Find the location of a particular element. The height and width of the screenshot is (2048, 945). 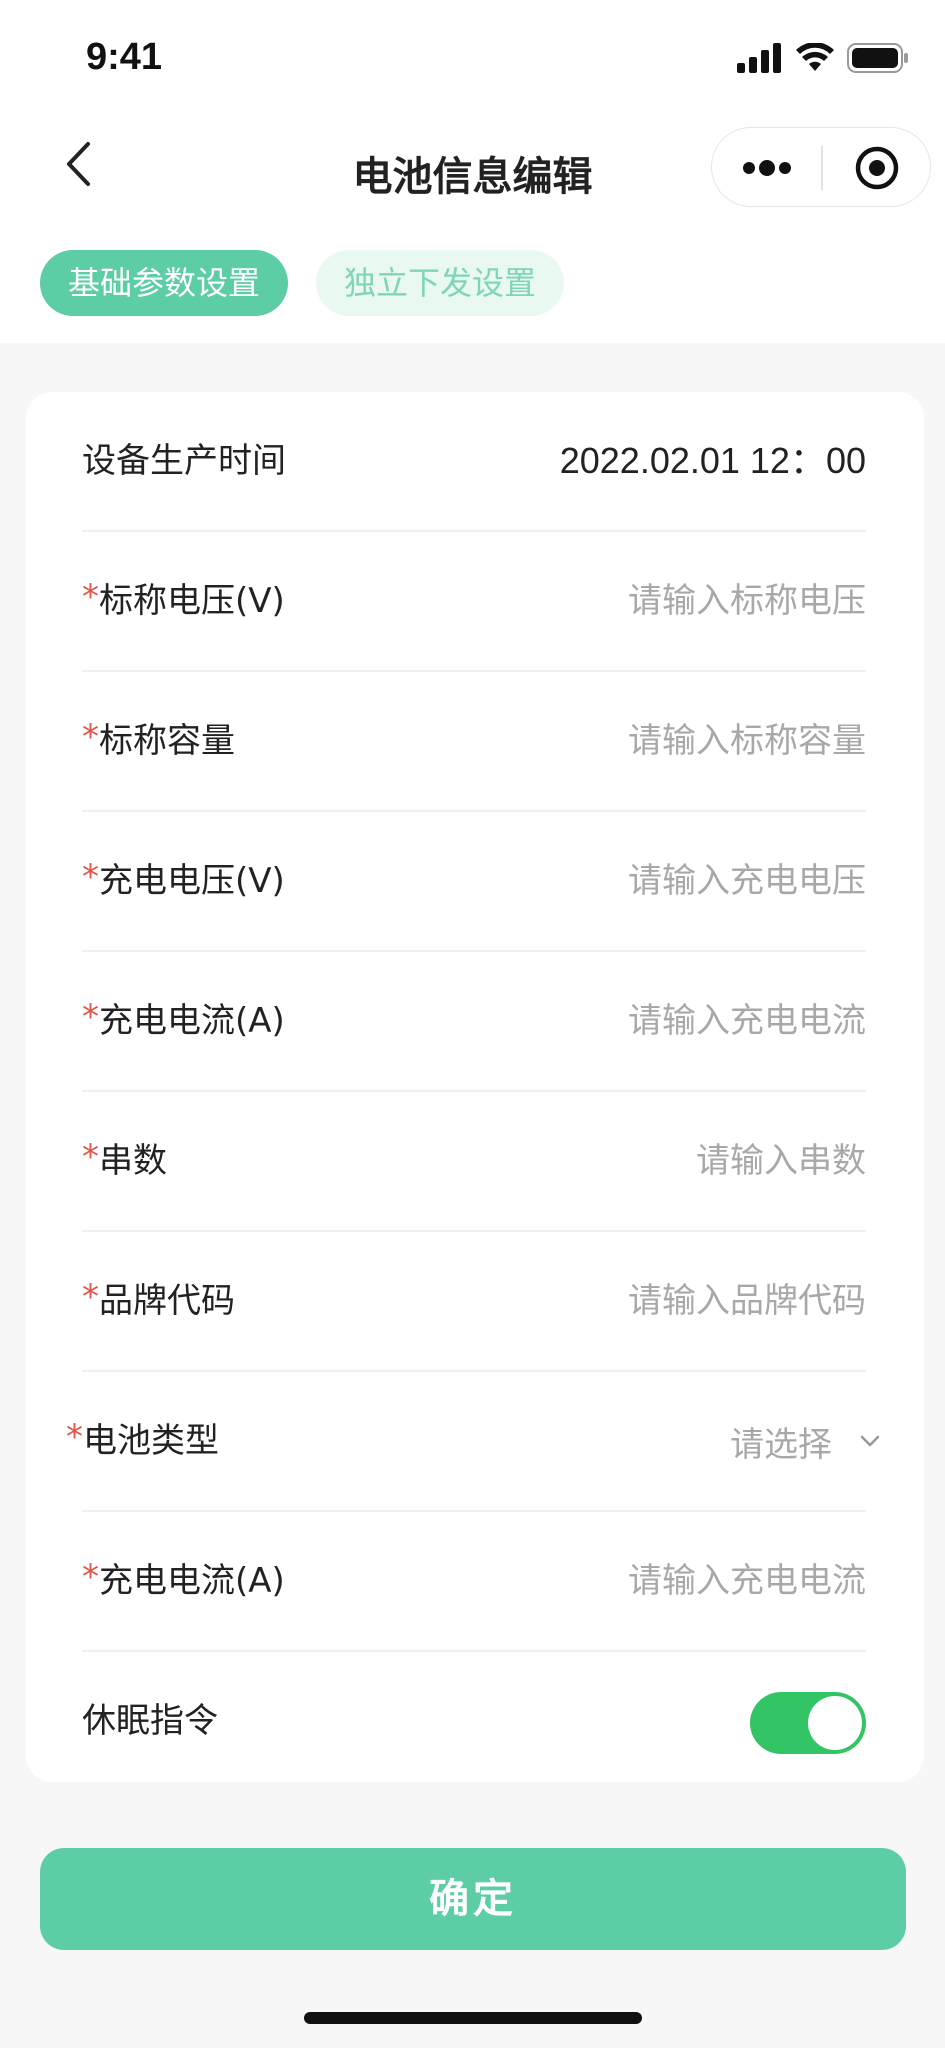

mini-program-capsule is located at coordinates (821, 167).